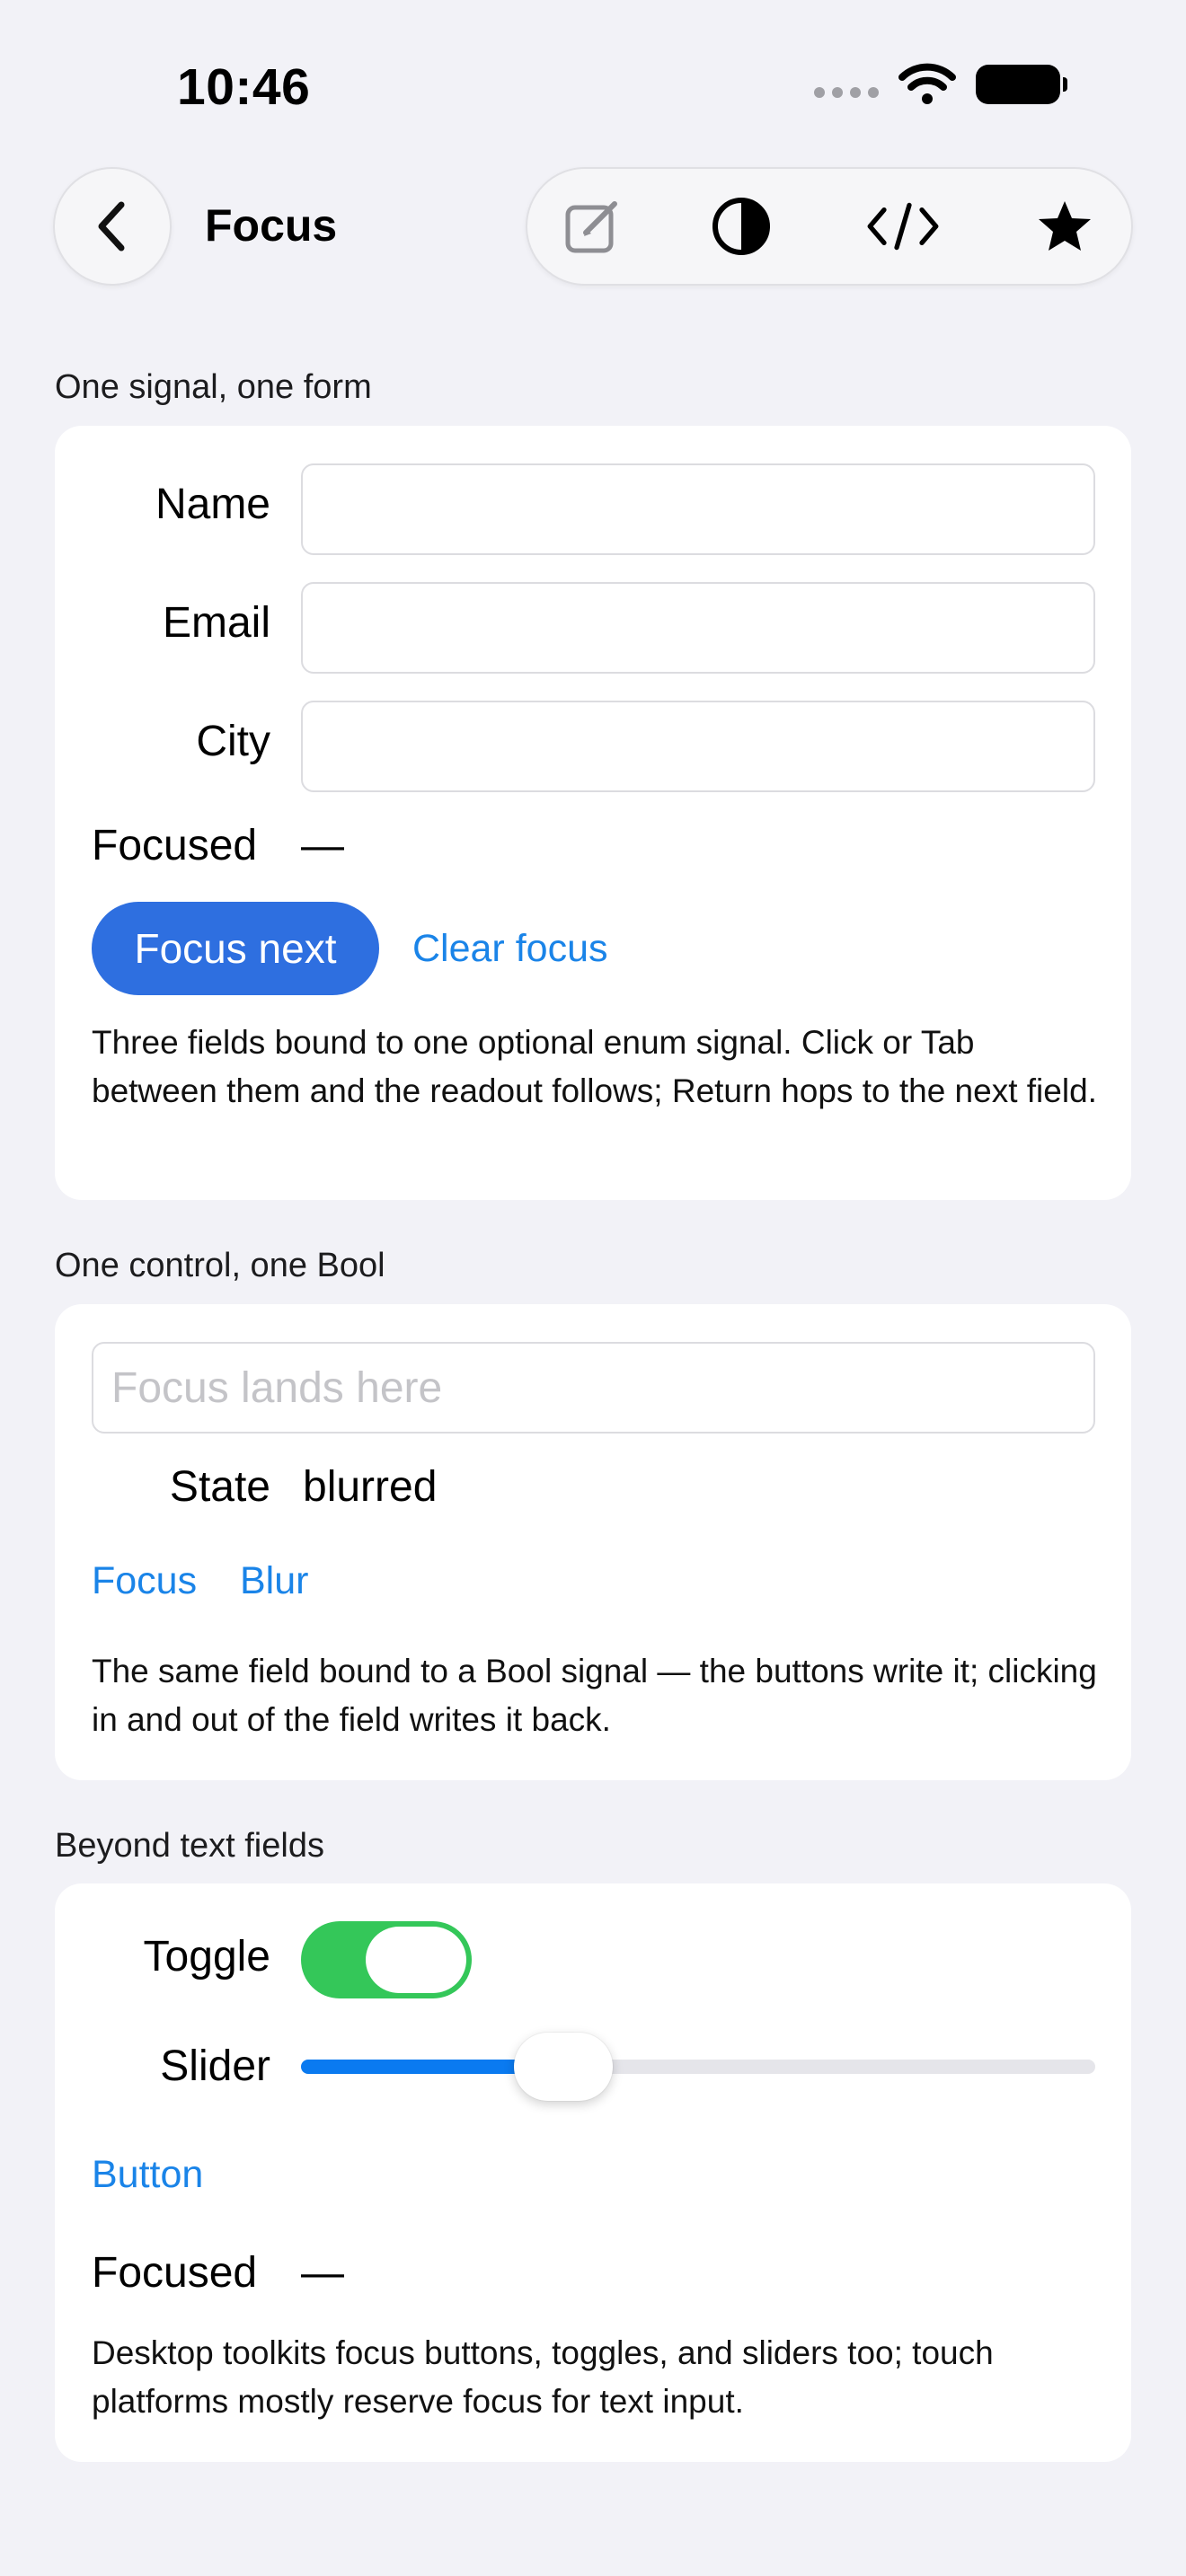 Image resolution: width=1186 pixels, height=2576 pixels. Describe the element at coordinates (147, 2175) in the screenshot. I see `button-link: Button` at that location.